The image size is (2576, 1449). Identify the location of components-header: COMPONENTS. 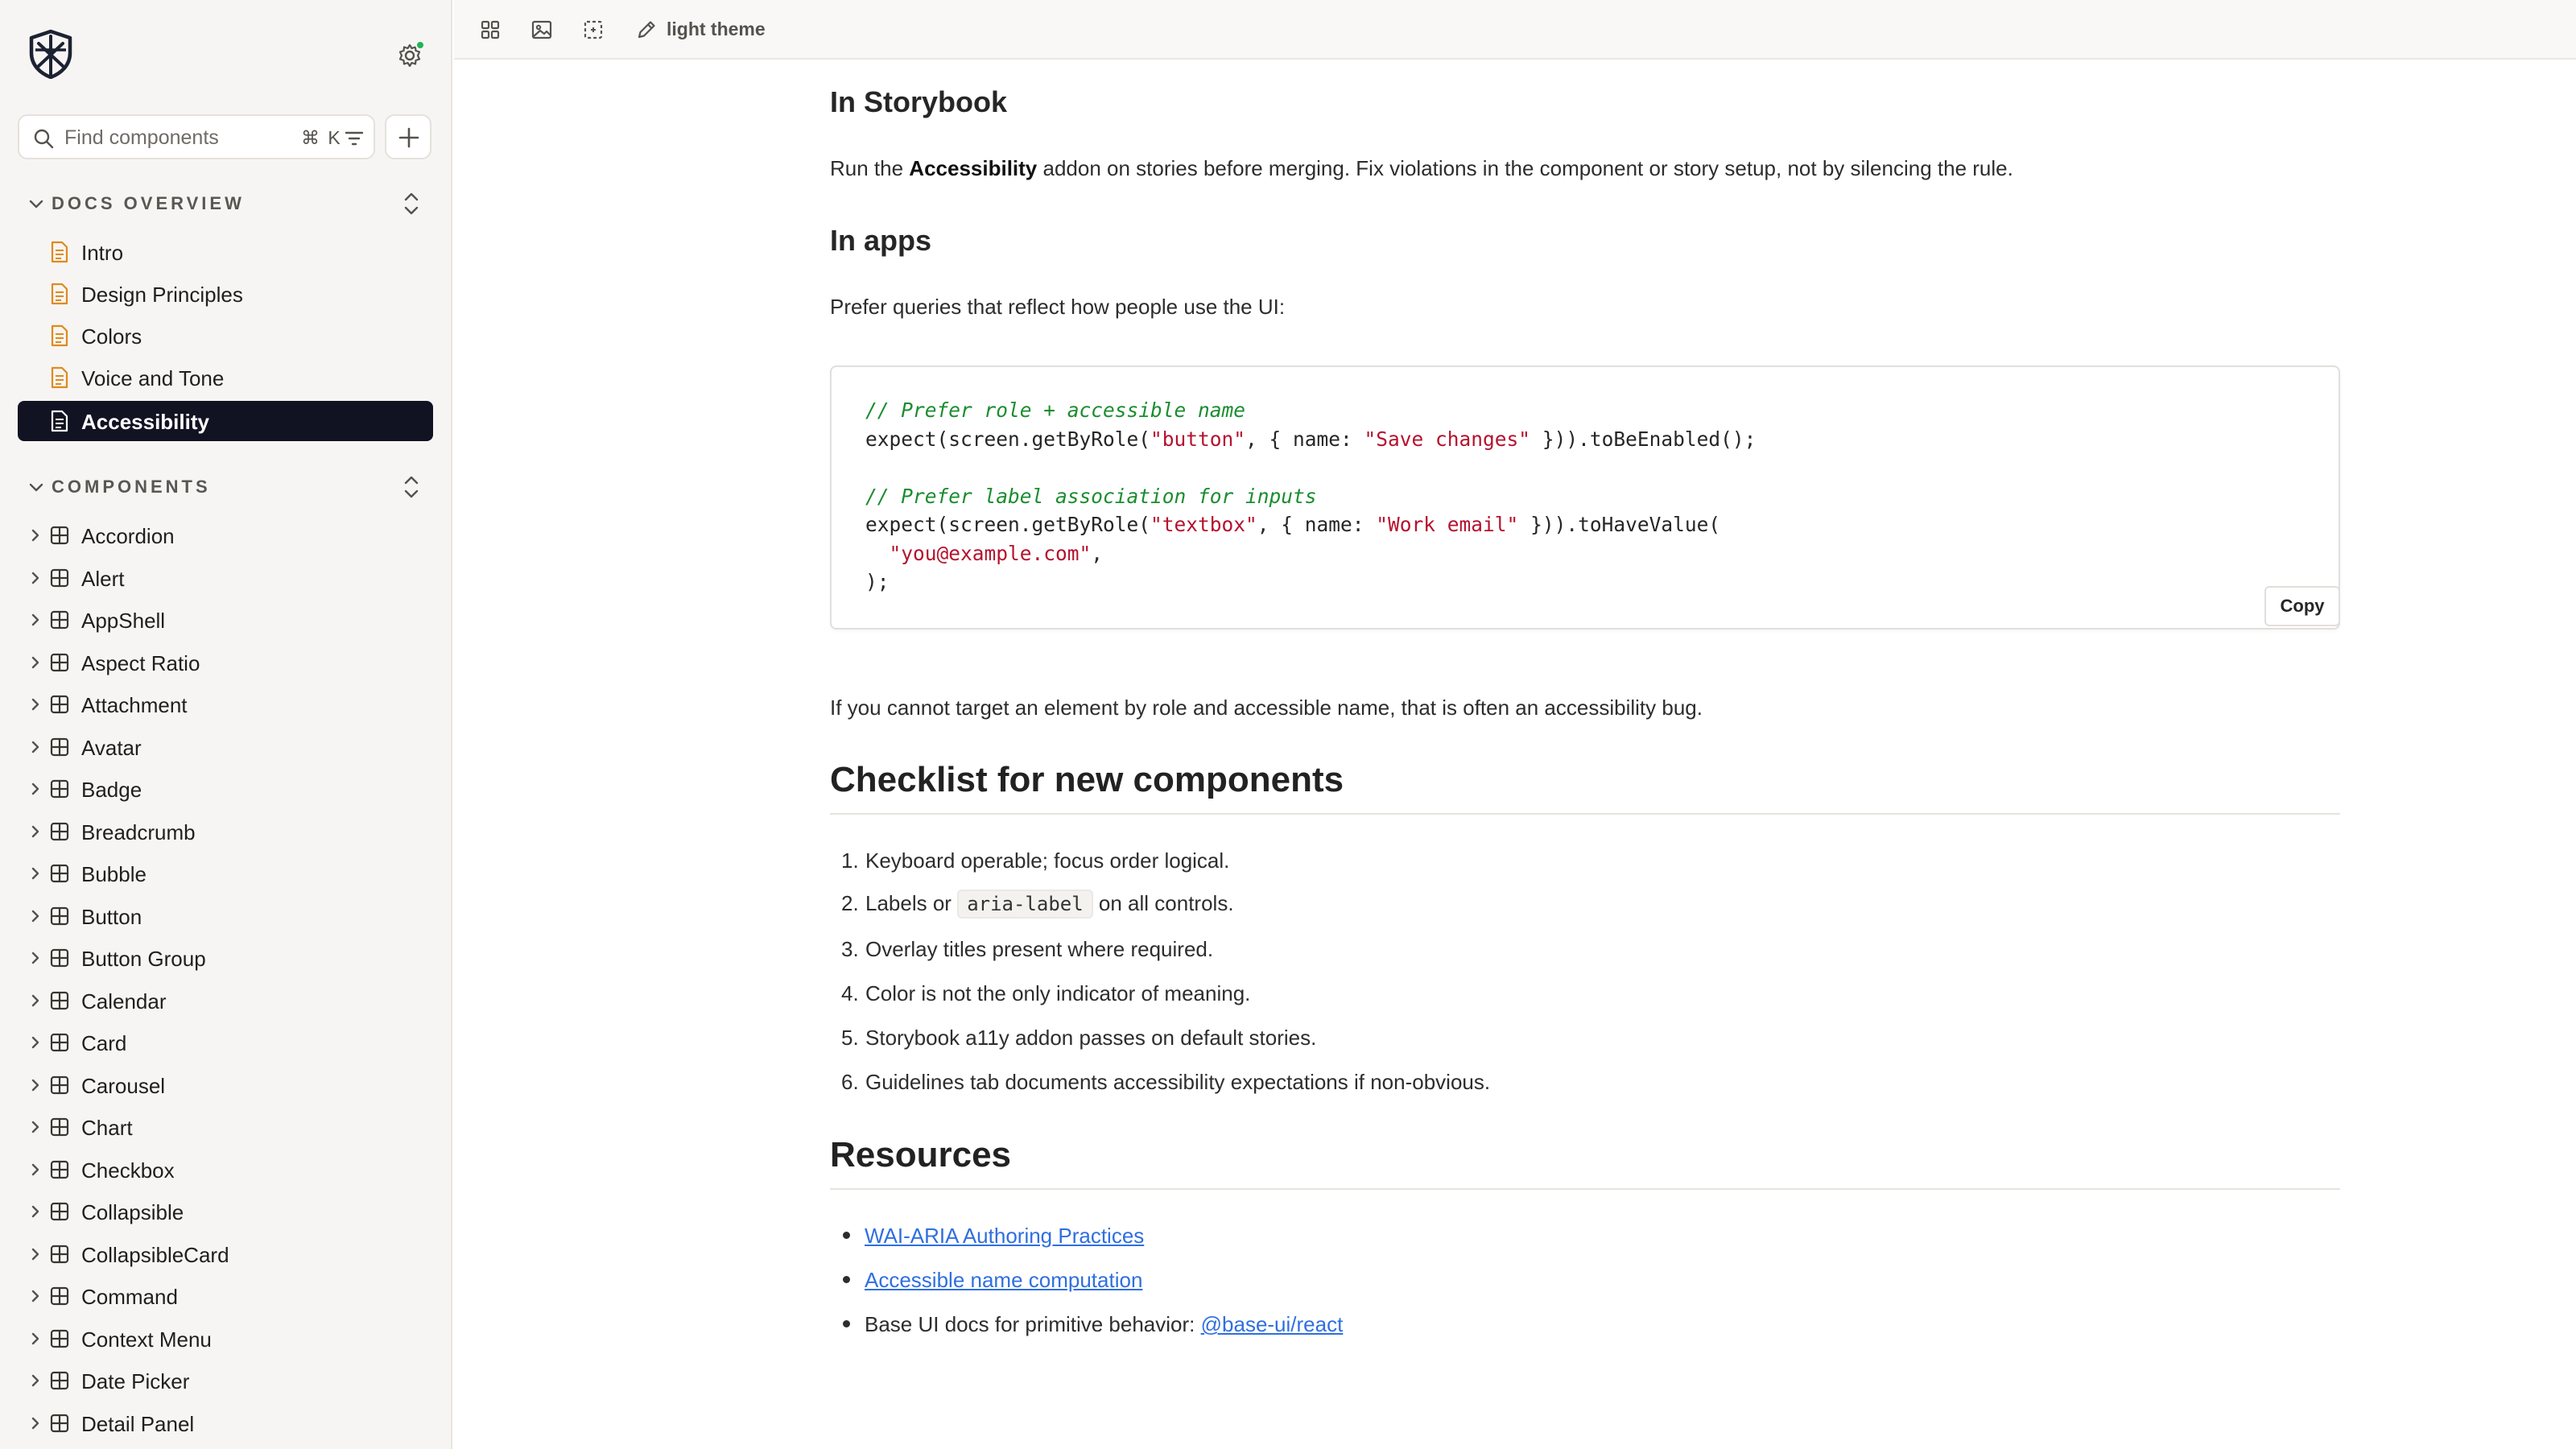
(228, 488).